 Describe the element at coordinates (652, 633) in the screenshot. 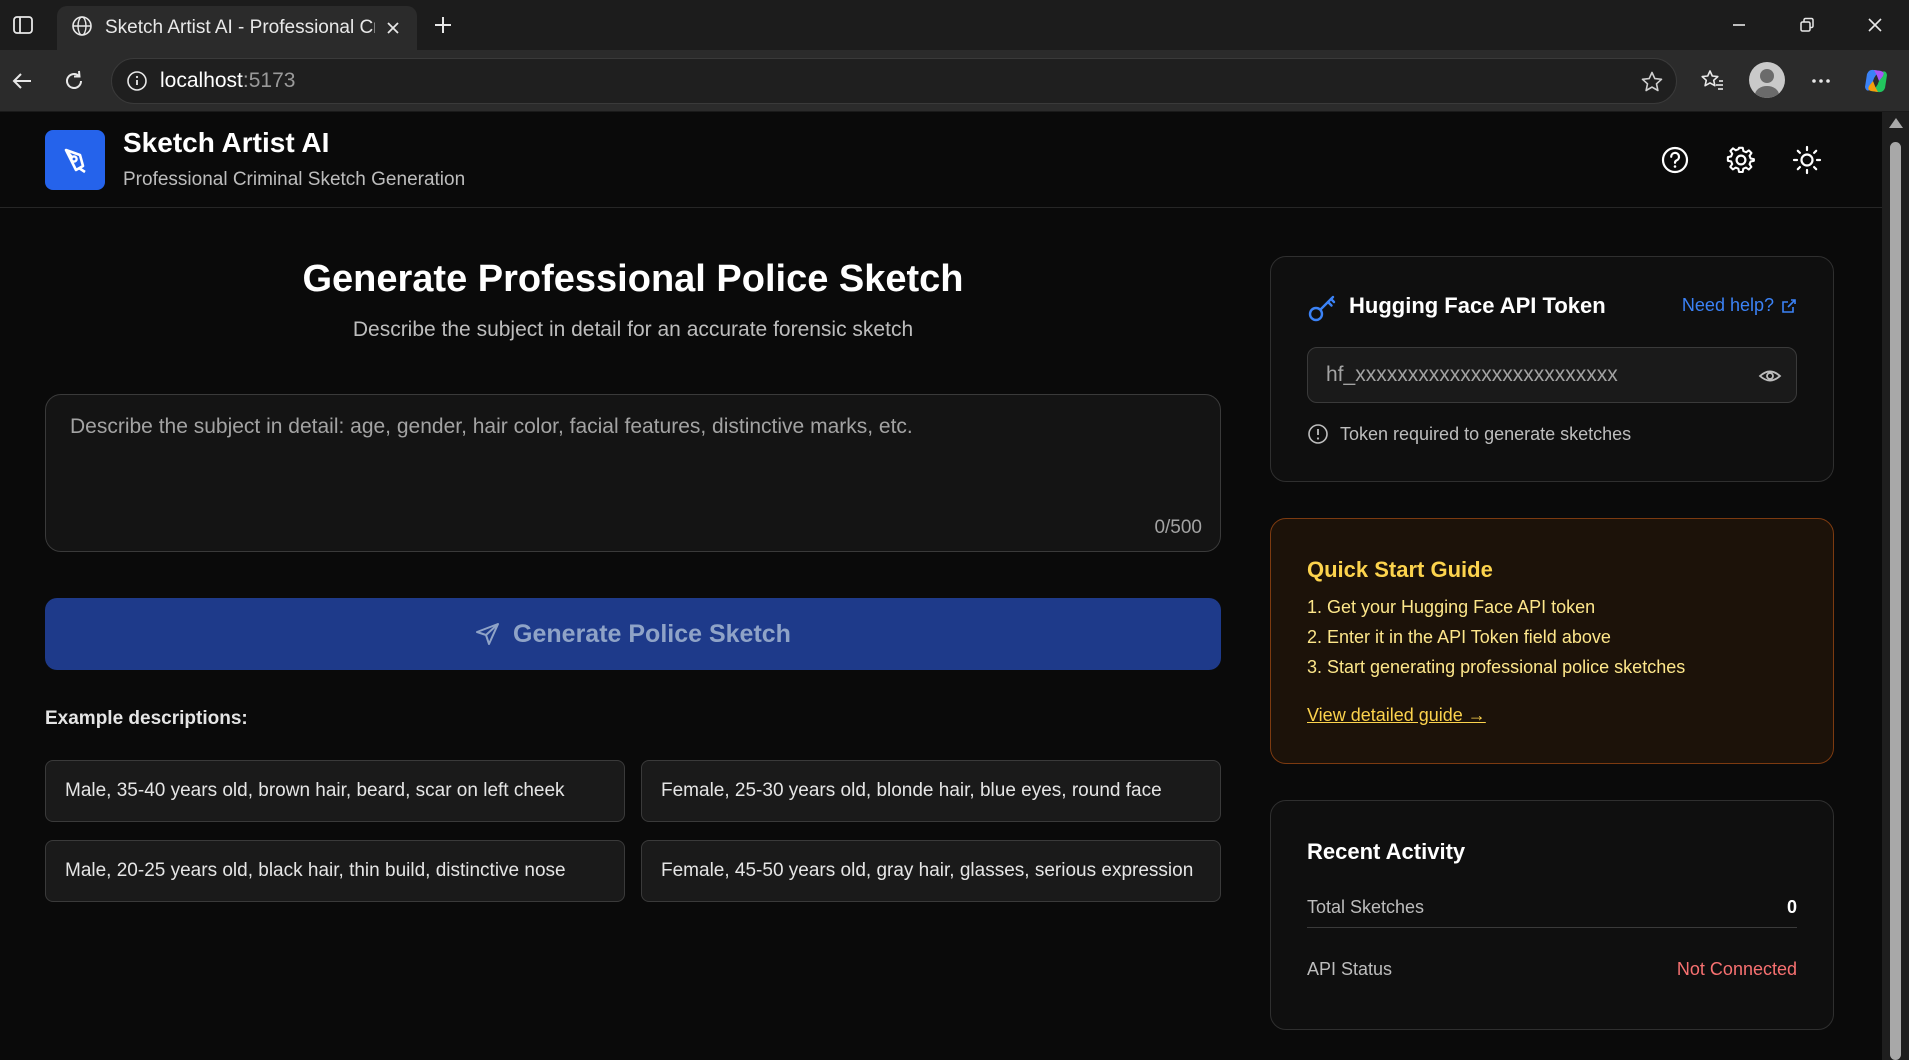

I see `generate-sketch-label: Generate Police Sketch` at that location.